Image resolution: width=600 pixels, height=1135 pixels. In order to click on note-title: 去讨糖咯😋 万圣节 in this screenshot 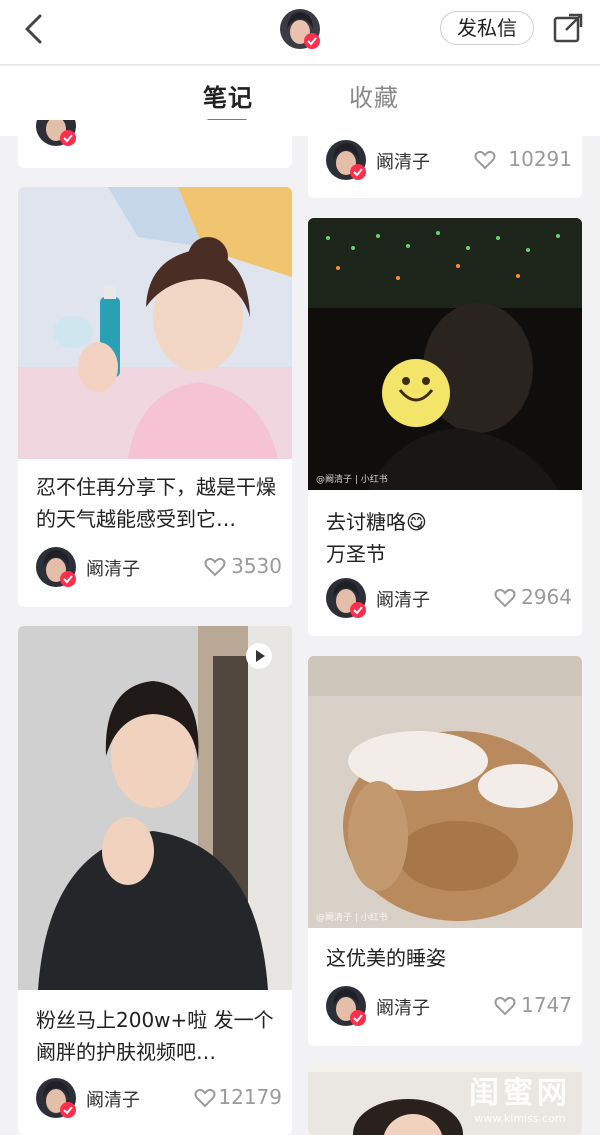, I will do `click(448, 538)`.